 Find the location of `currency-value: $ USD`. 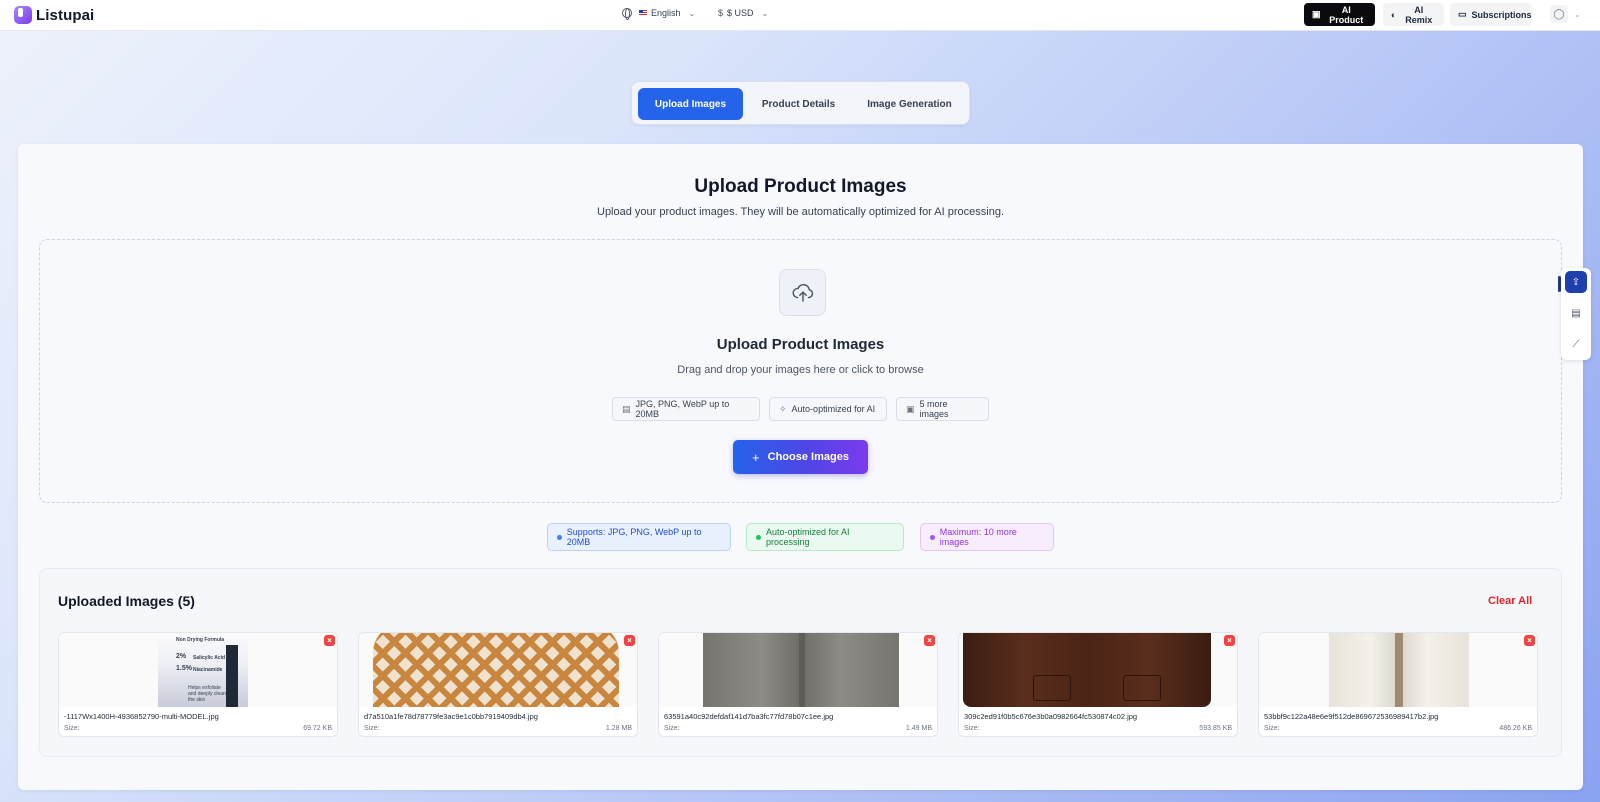

currency-value: $ USD is located at coordinates (740, 13).